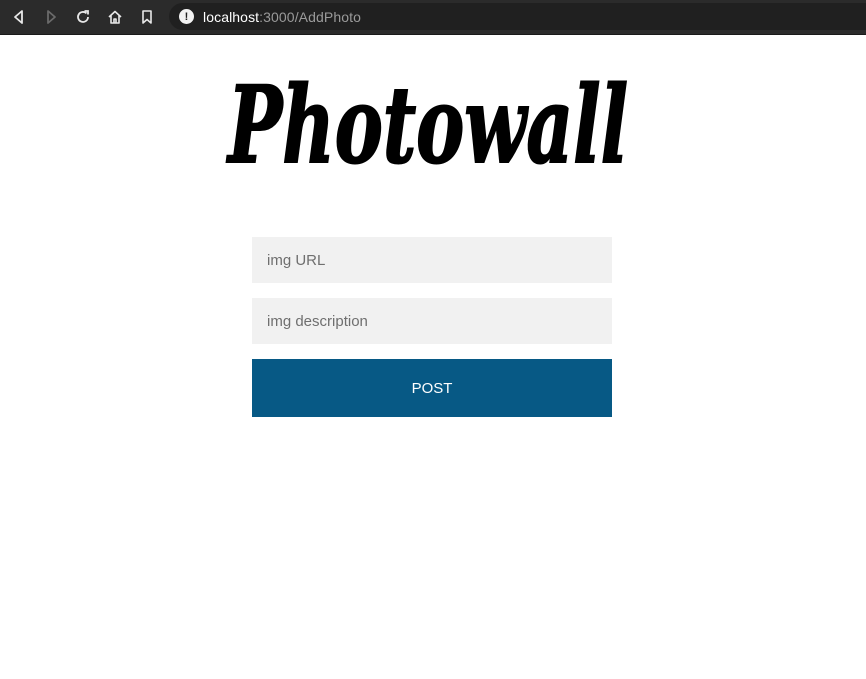  Describe the element at coordinates (517, 16) in the screenshot. I see `address-bar: ! localhost:3000/AddPhoto` at that location.